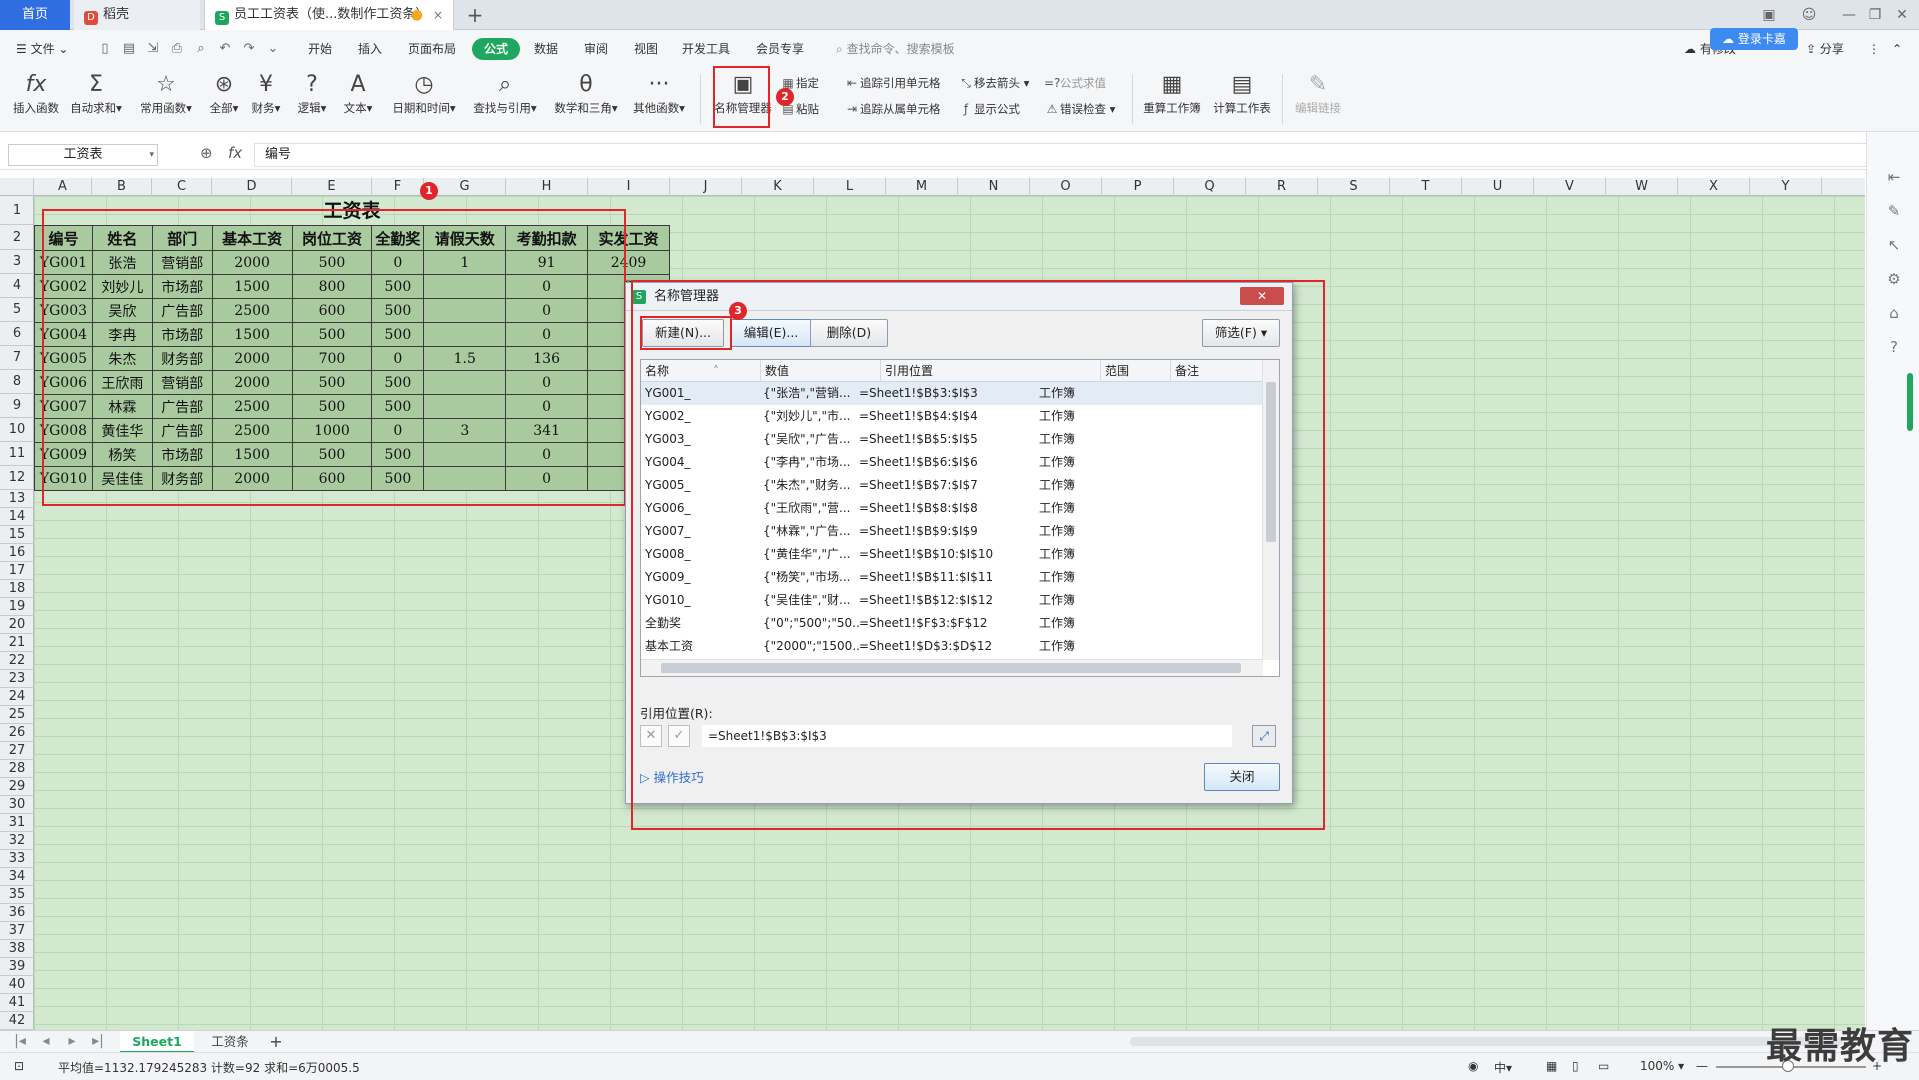  Describe the element at coordinates (17, 1003) in the screenshot. I see `row-header-41: 41` at that location.